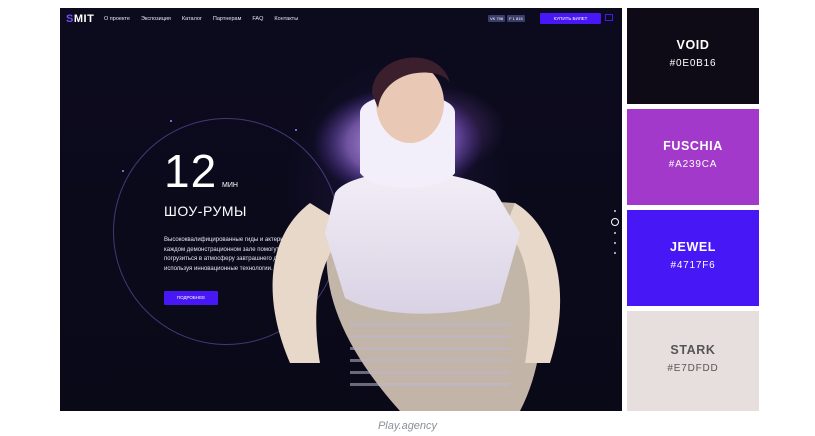 The width and height of the screenshot is (815, 436). What do you see at coordinates (205, 211) in the screenshot?
I see `hero-title: ШОУ-РУМЫ` at bounding box center [205, 211].